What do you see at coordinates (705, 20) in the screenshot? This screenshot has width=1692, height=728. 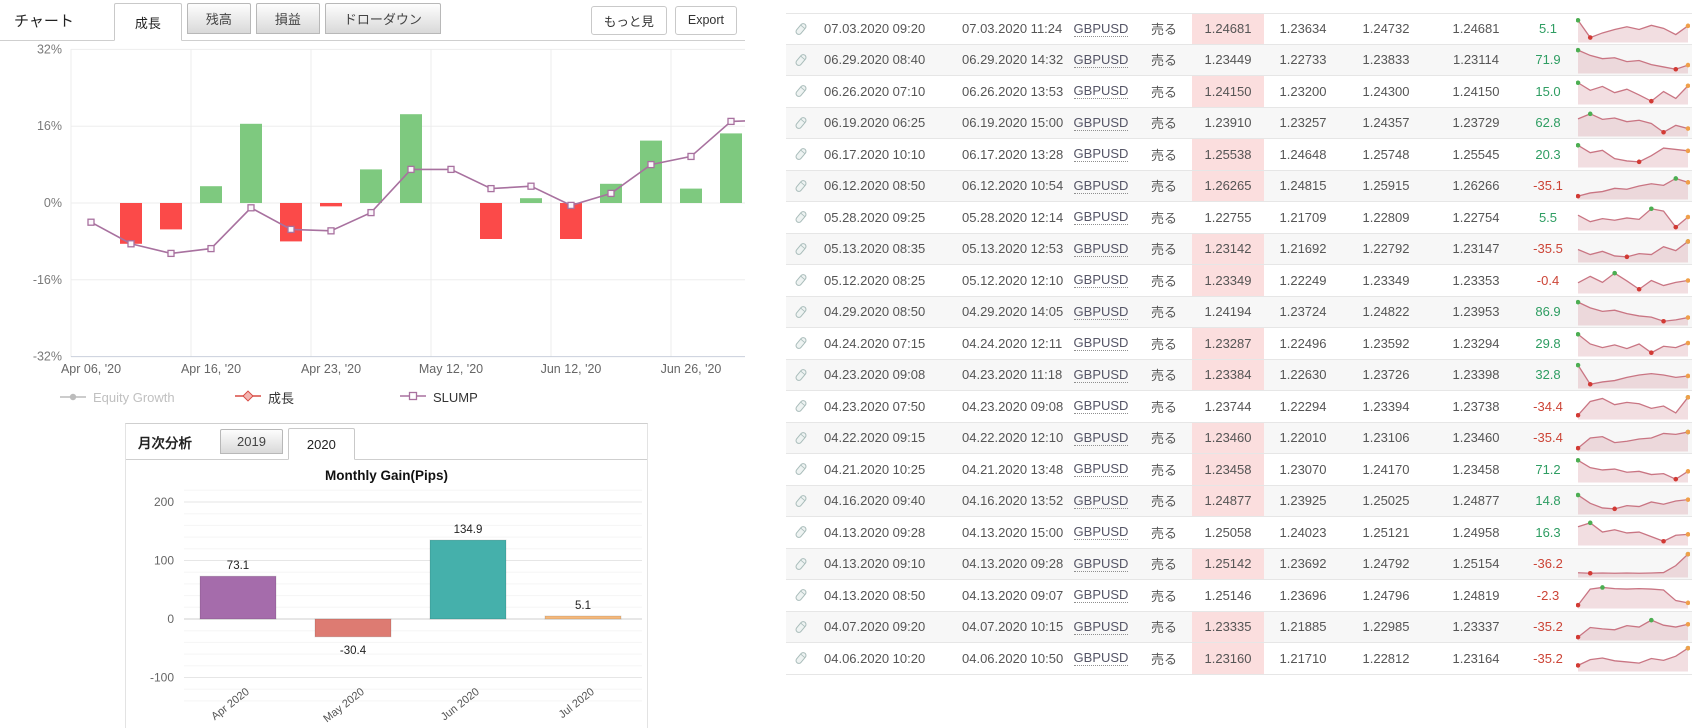 I see `export-button: Export` at bounding box center [705, 20].